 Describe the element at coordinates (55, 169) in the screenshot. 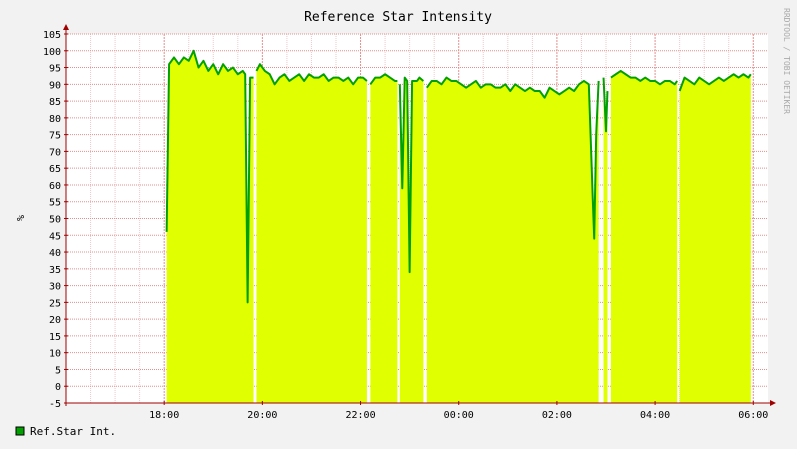

I see `y-tick-label: 65` at that location.